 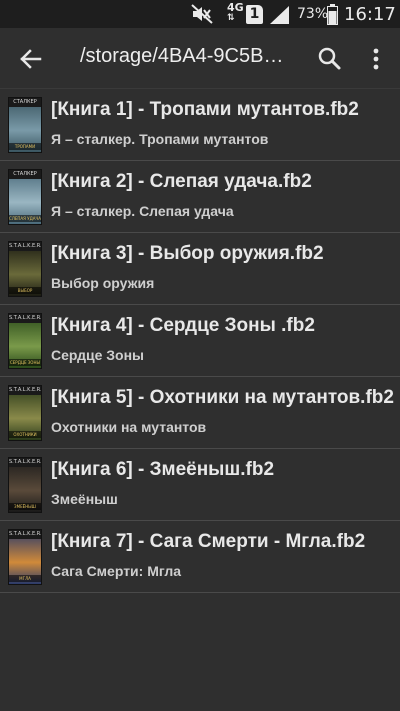 What do you see at coordinates (98, 355) in the screenshot?
I see `file-subtitle: Сердце Зоны` at bounding box center [98, 355].